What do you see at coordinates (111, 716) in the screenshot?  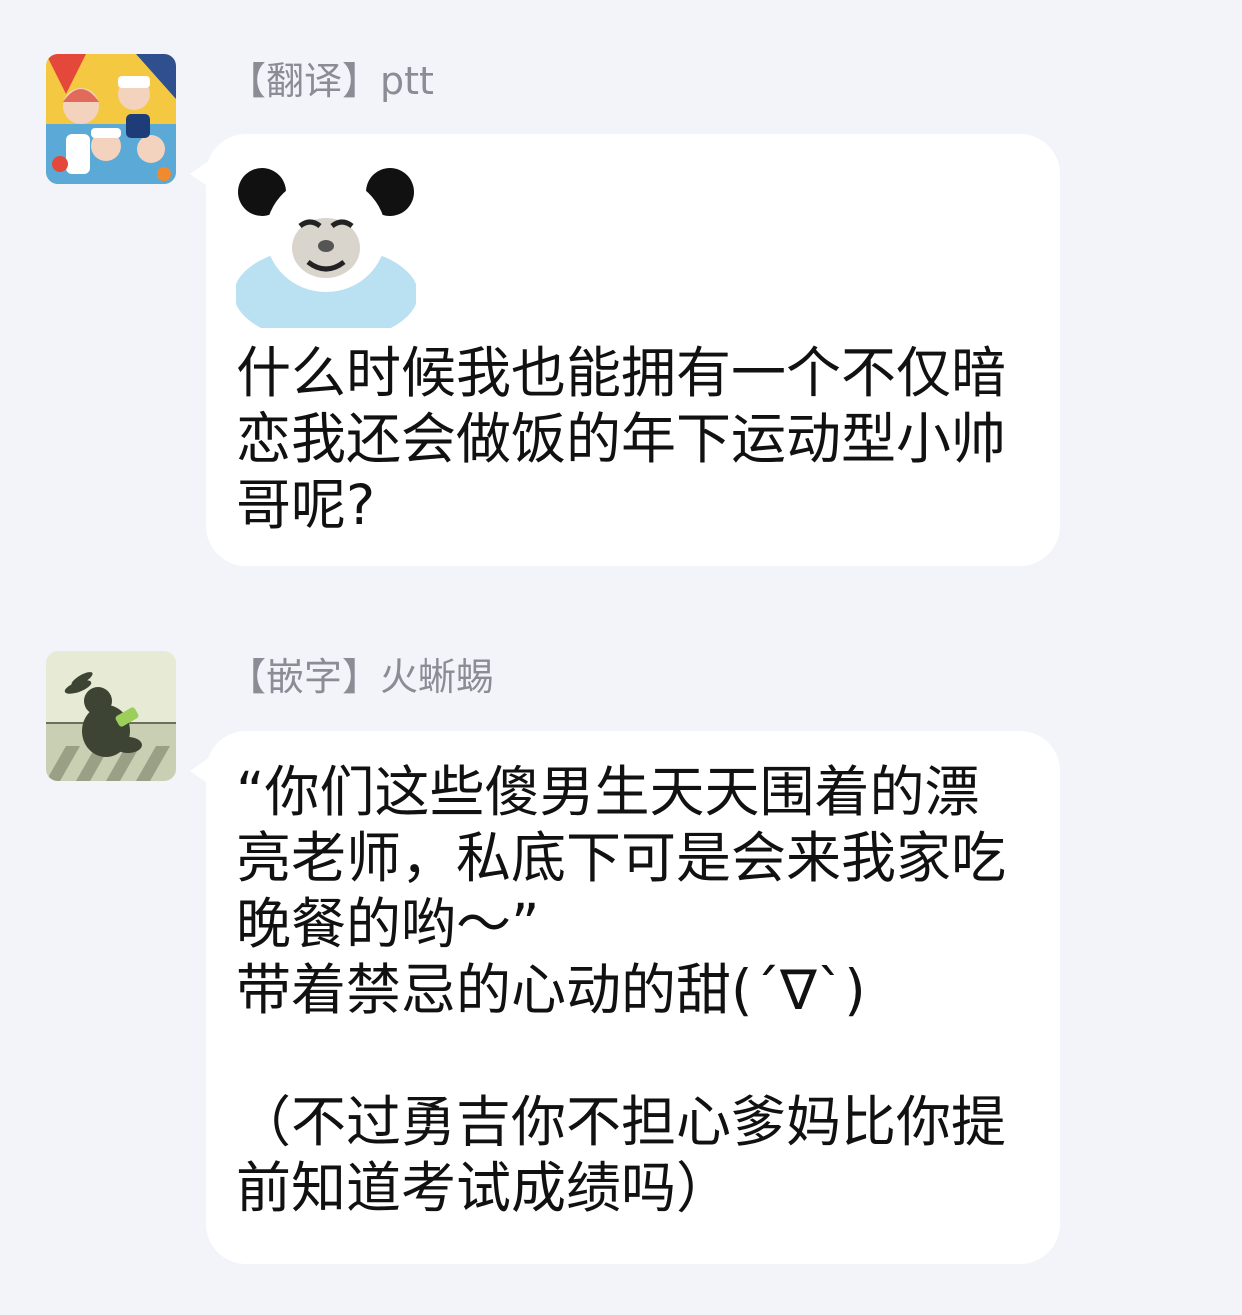 I see `rabbit-avatar-icon` at bounding box center [111, 716].